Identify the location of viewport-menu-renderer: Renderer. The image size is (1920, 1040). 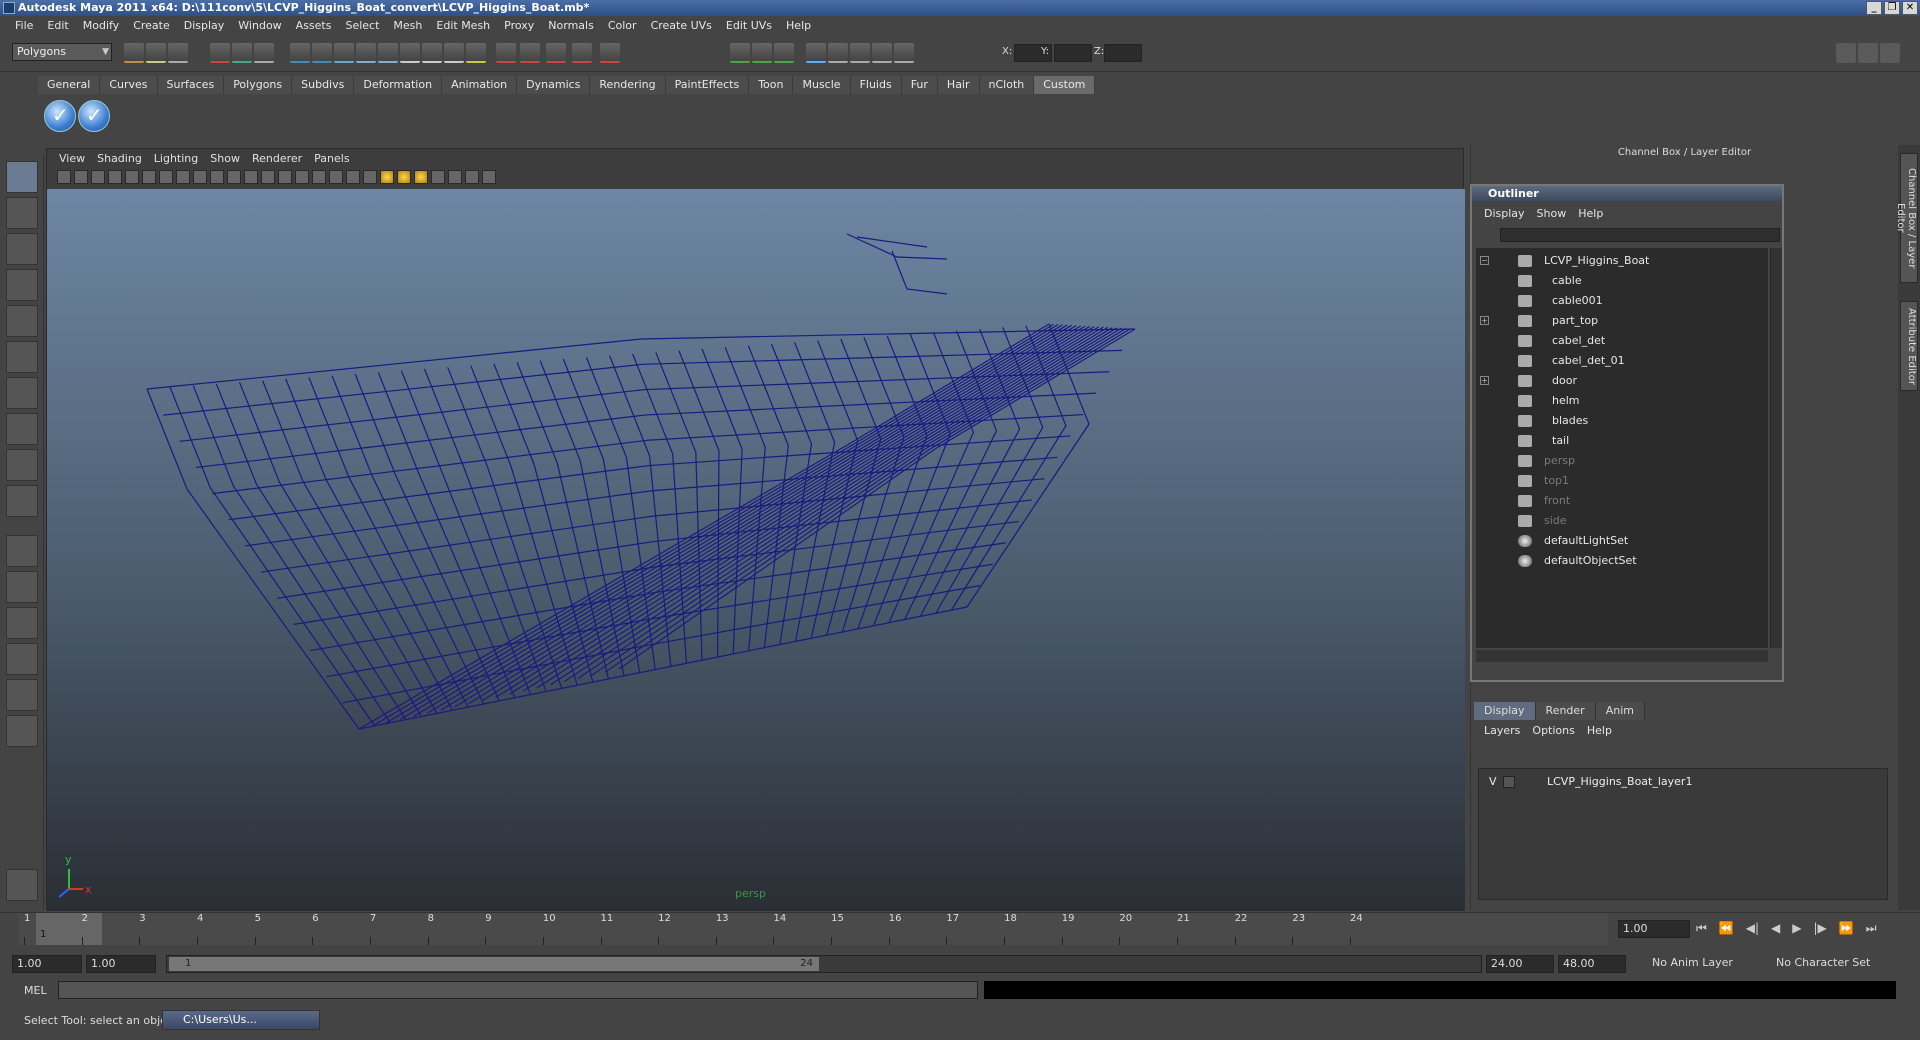
(277, 158).